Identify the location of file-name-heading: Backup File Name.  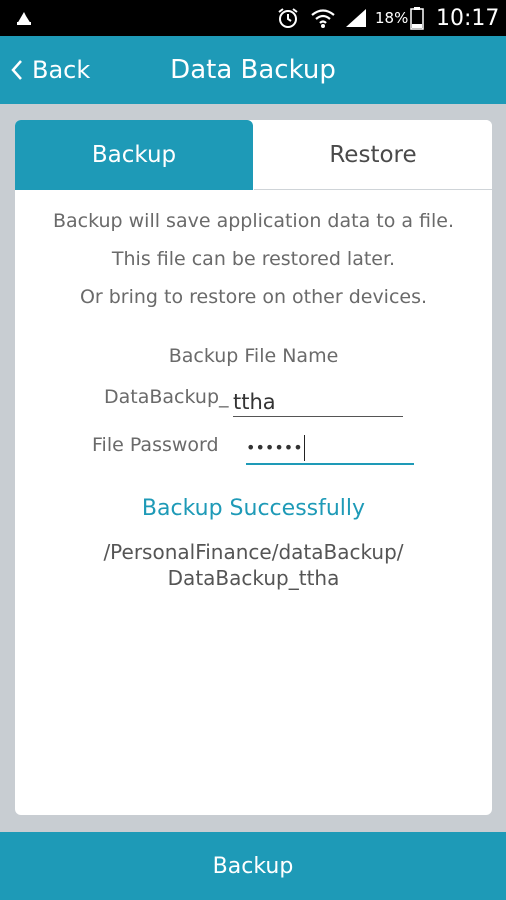
(253, 356).